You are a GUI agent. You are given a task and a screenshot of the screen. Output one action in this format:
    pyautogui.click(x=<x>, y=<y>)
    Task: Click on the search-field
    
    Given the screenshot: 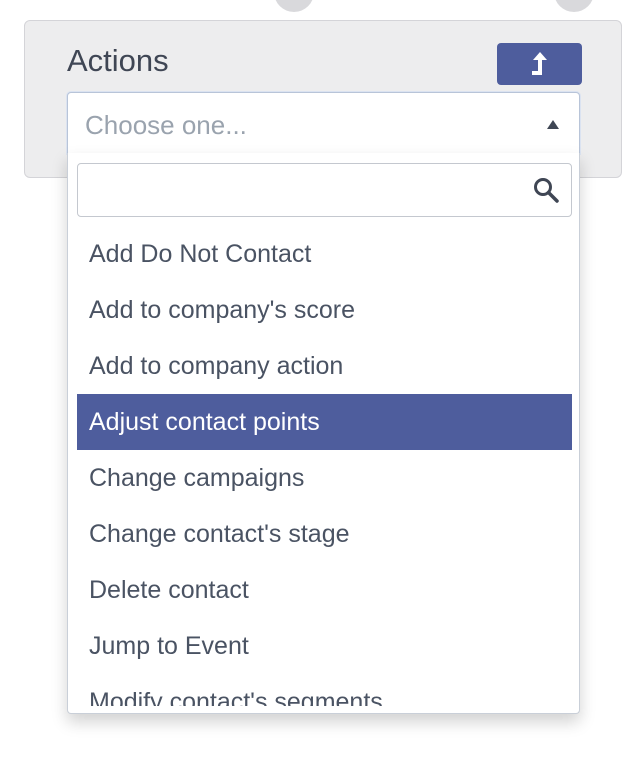 What is the action you would take?
    pyautogui.click(x=324, y=190)
    